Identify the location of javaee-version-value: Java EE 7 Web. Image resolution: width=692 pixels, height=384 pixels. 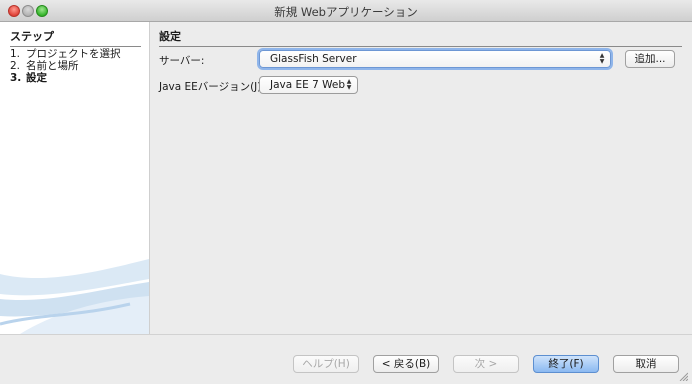
(308, 85).